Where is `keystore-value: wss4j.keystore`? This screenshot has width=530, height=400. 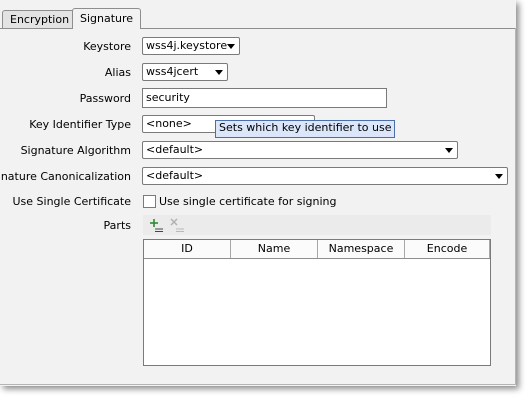
keystore-value: wss4j.keystore is located at coordinates (187, 45).